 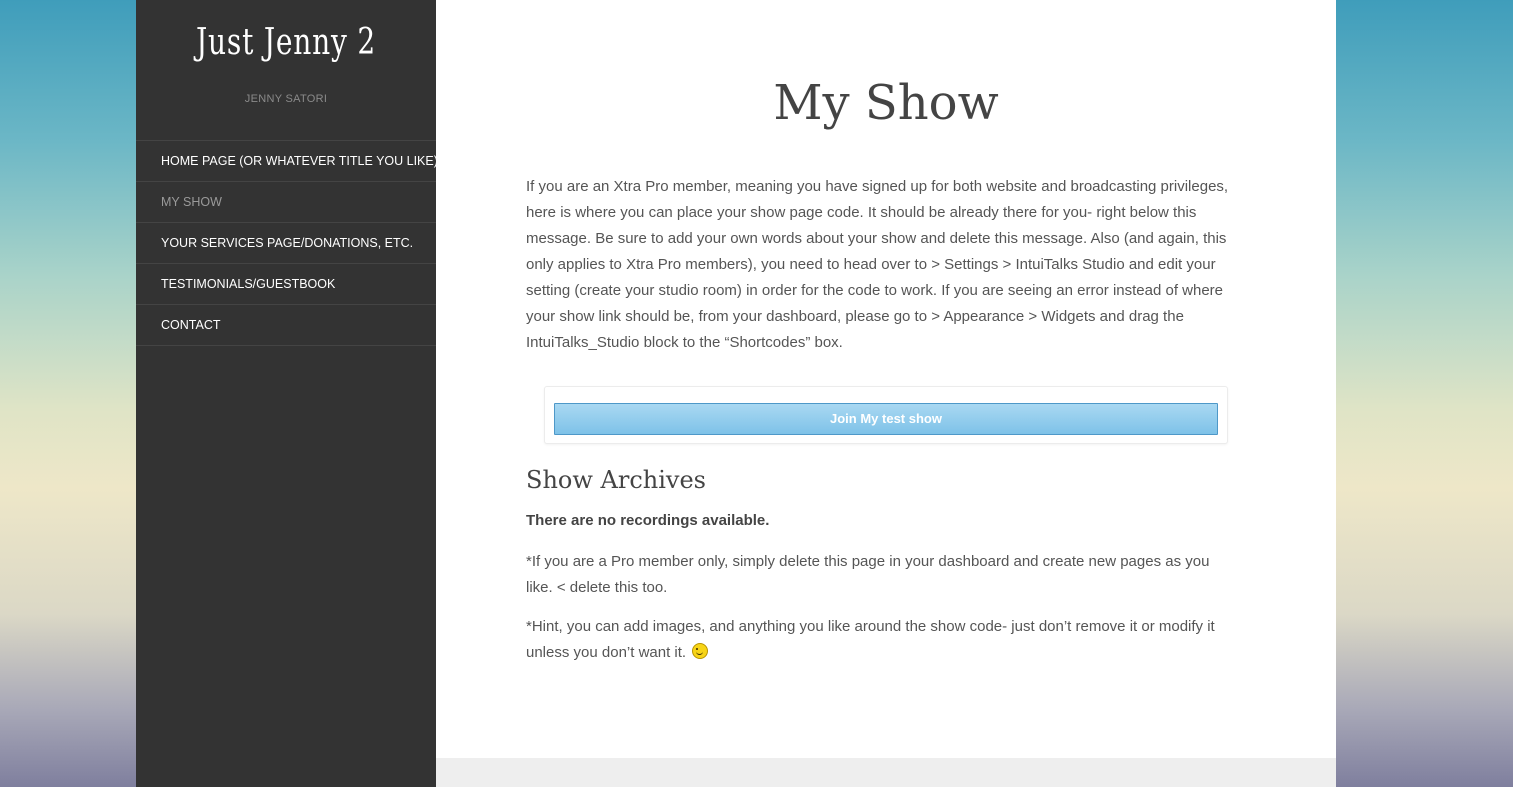 I want to click on wink-smiley-icon, so click(x=700, y=651).